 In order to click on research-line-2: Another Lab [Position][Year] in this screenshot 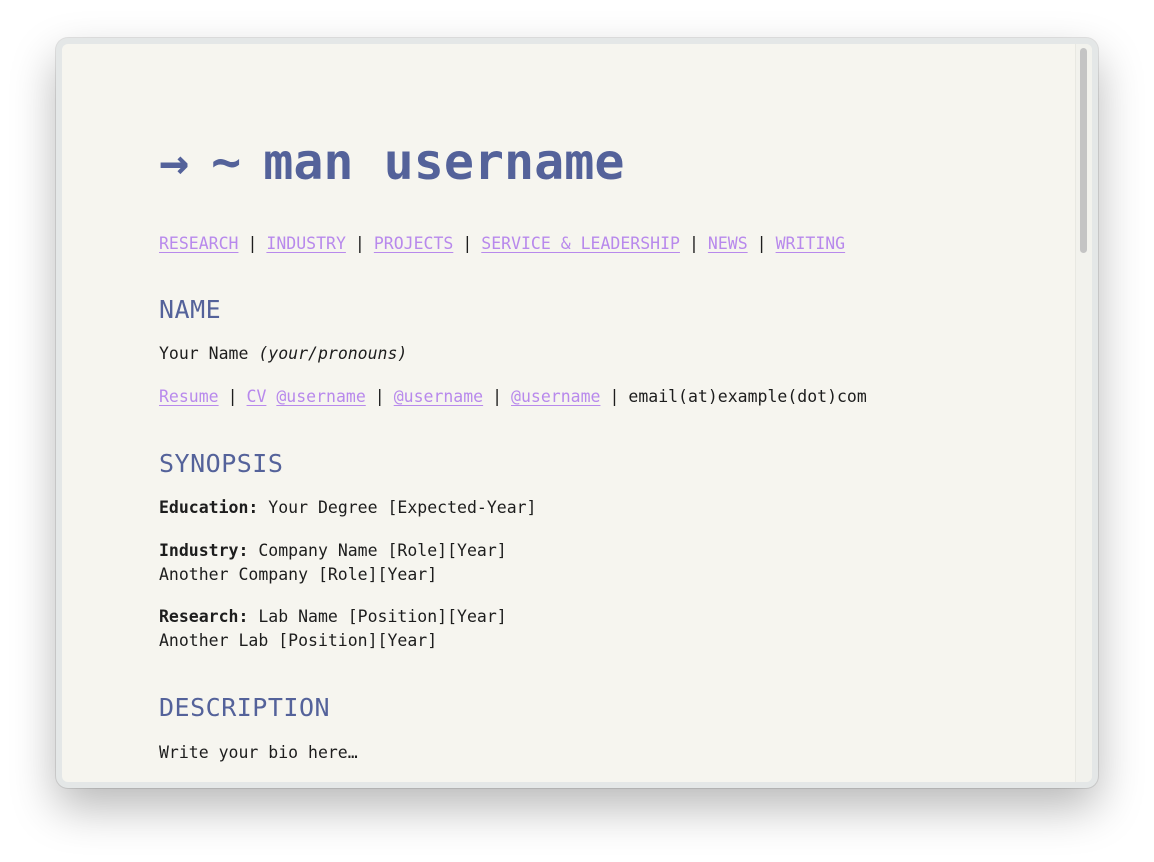, I will do `click(298, 640)`.